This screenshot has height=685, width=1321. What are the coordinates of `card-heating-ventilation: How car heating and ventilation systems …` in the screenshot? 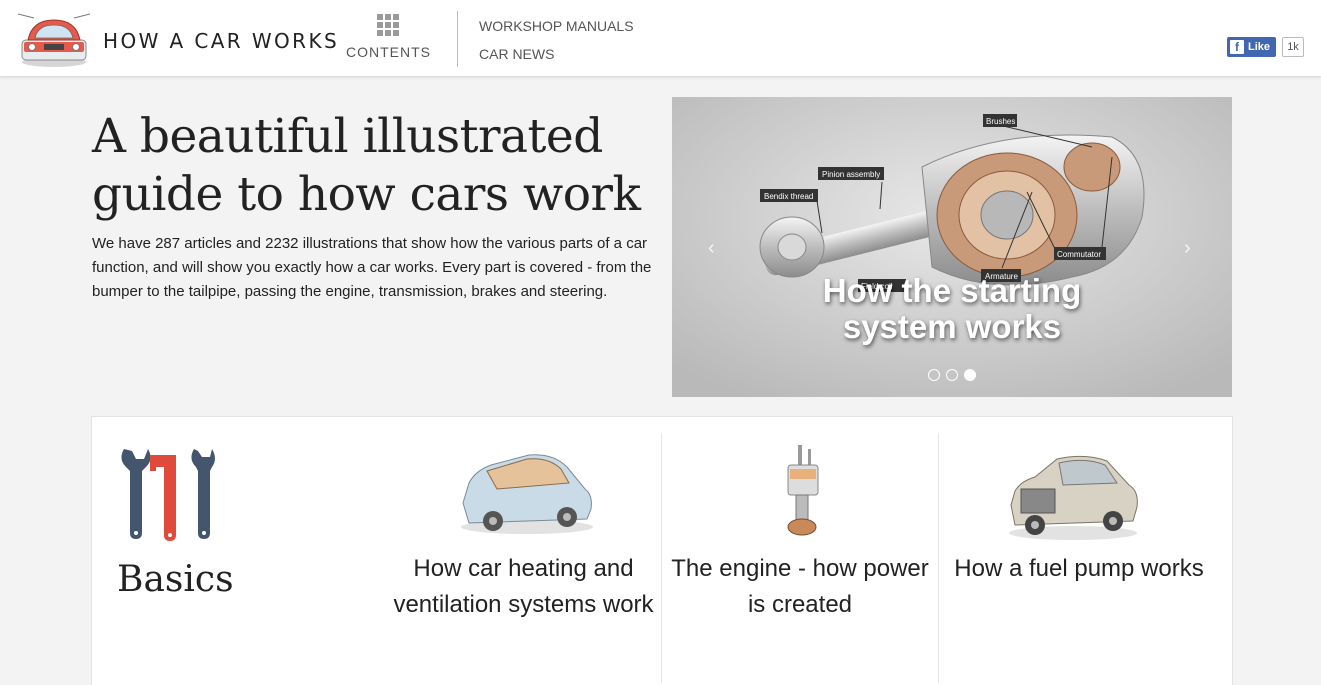 It's located at (523, 551).